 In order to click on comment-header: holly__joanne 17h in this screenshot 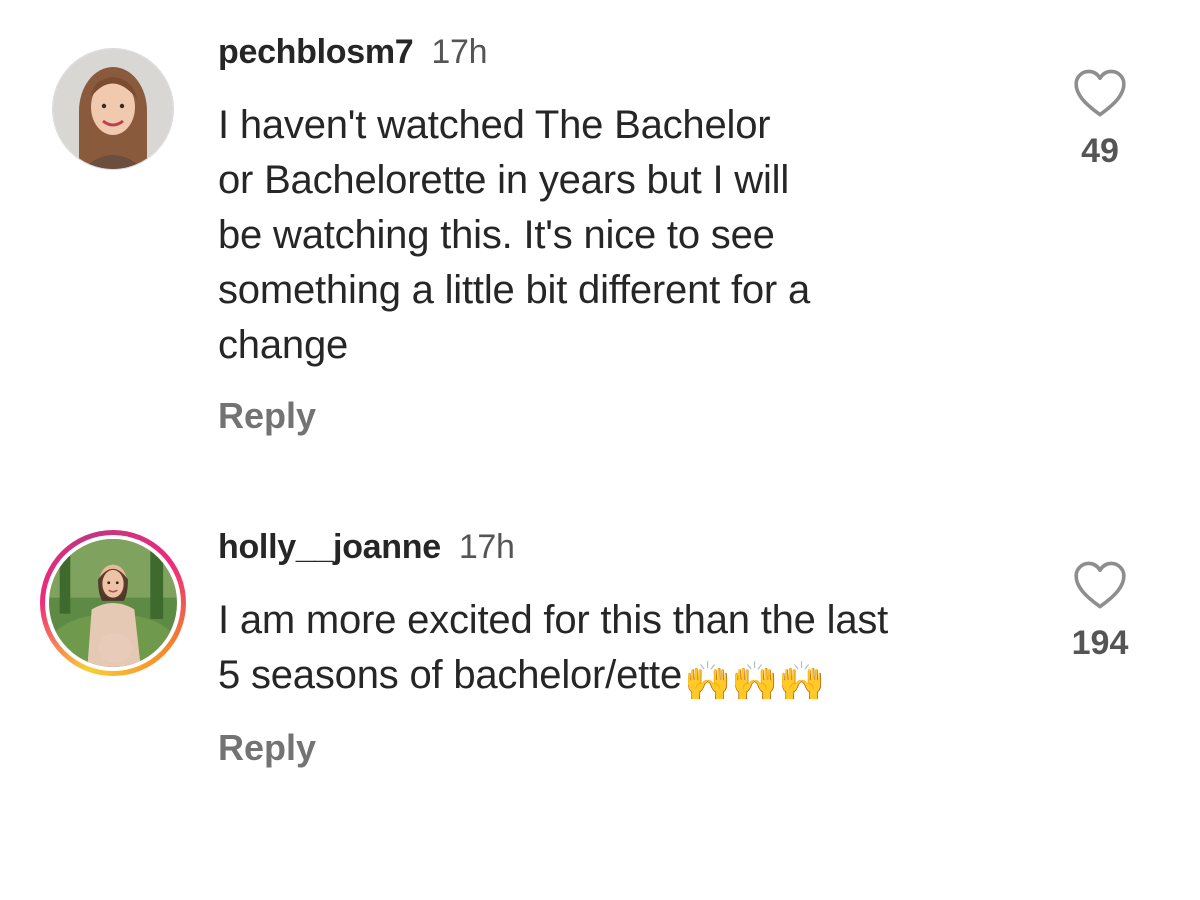, I will do `click(366, 547)`.